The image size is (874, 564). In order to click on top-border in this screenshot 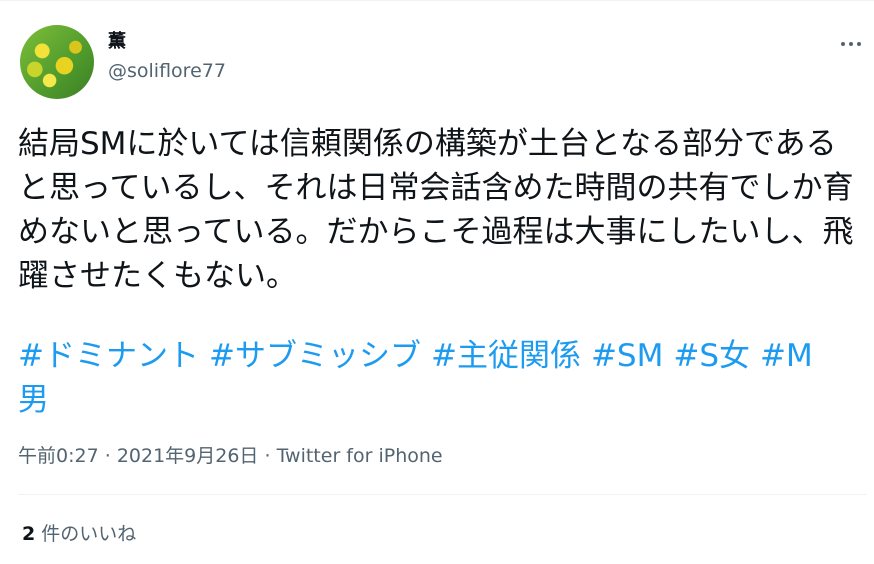, I will do `click(437, 0)`.